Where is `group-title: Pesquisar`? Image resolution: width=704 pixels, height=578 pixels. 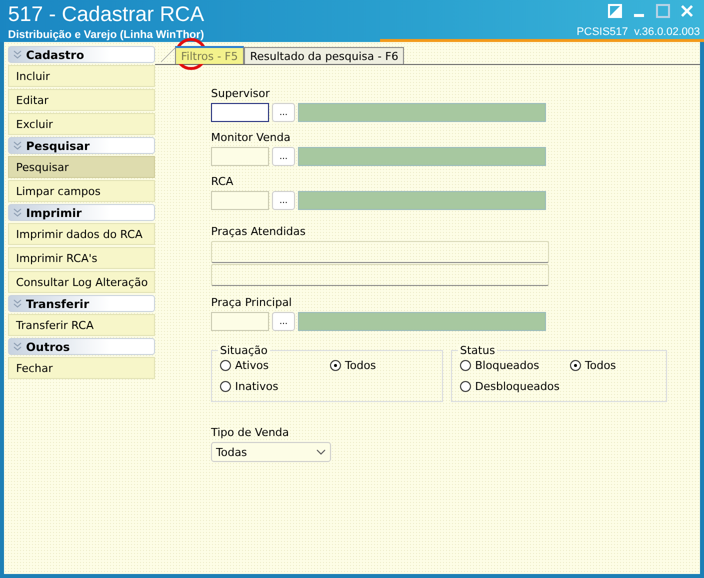
group-title: Pesquisar is located at coordinates (58, 145).